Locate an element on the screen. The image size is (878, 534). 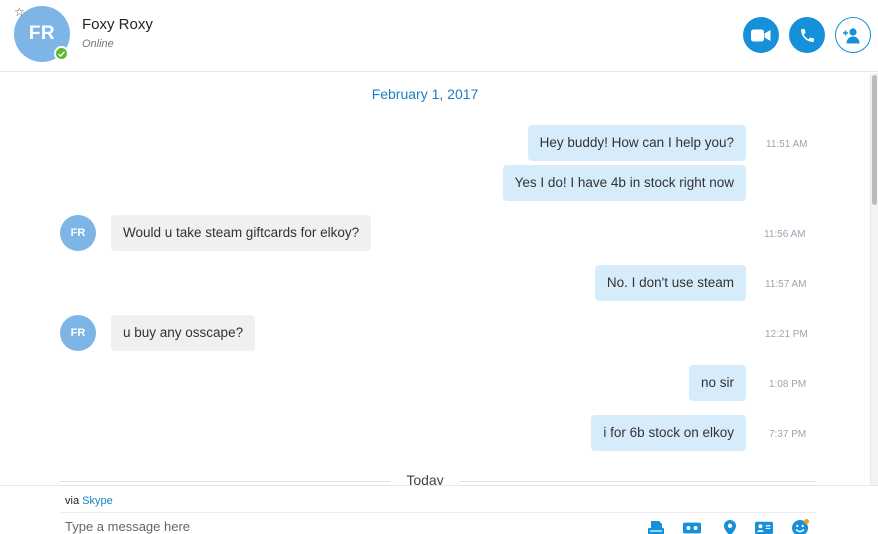
date-separator: February 1, 2017 is located at coordinates (425, 94).